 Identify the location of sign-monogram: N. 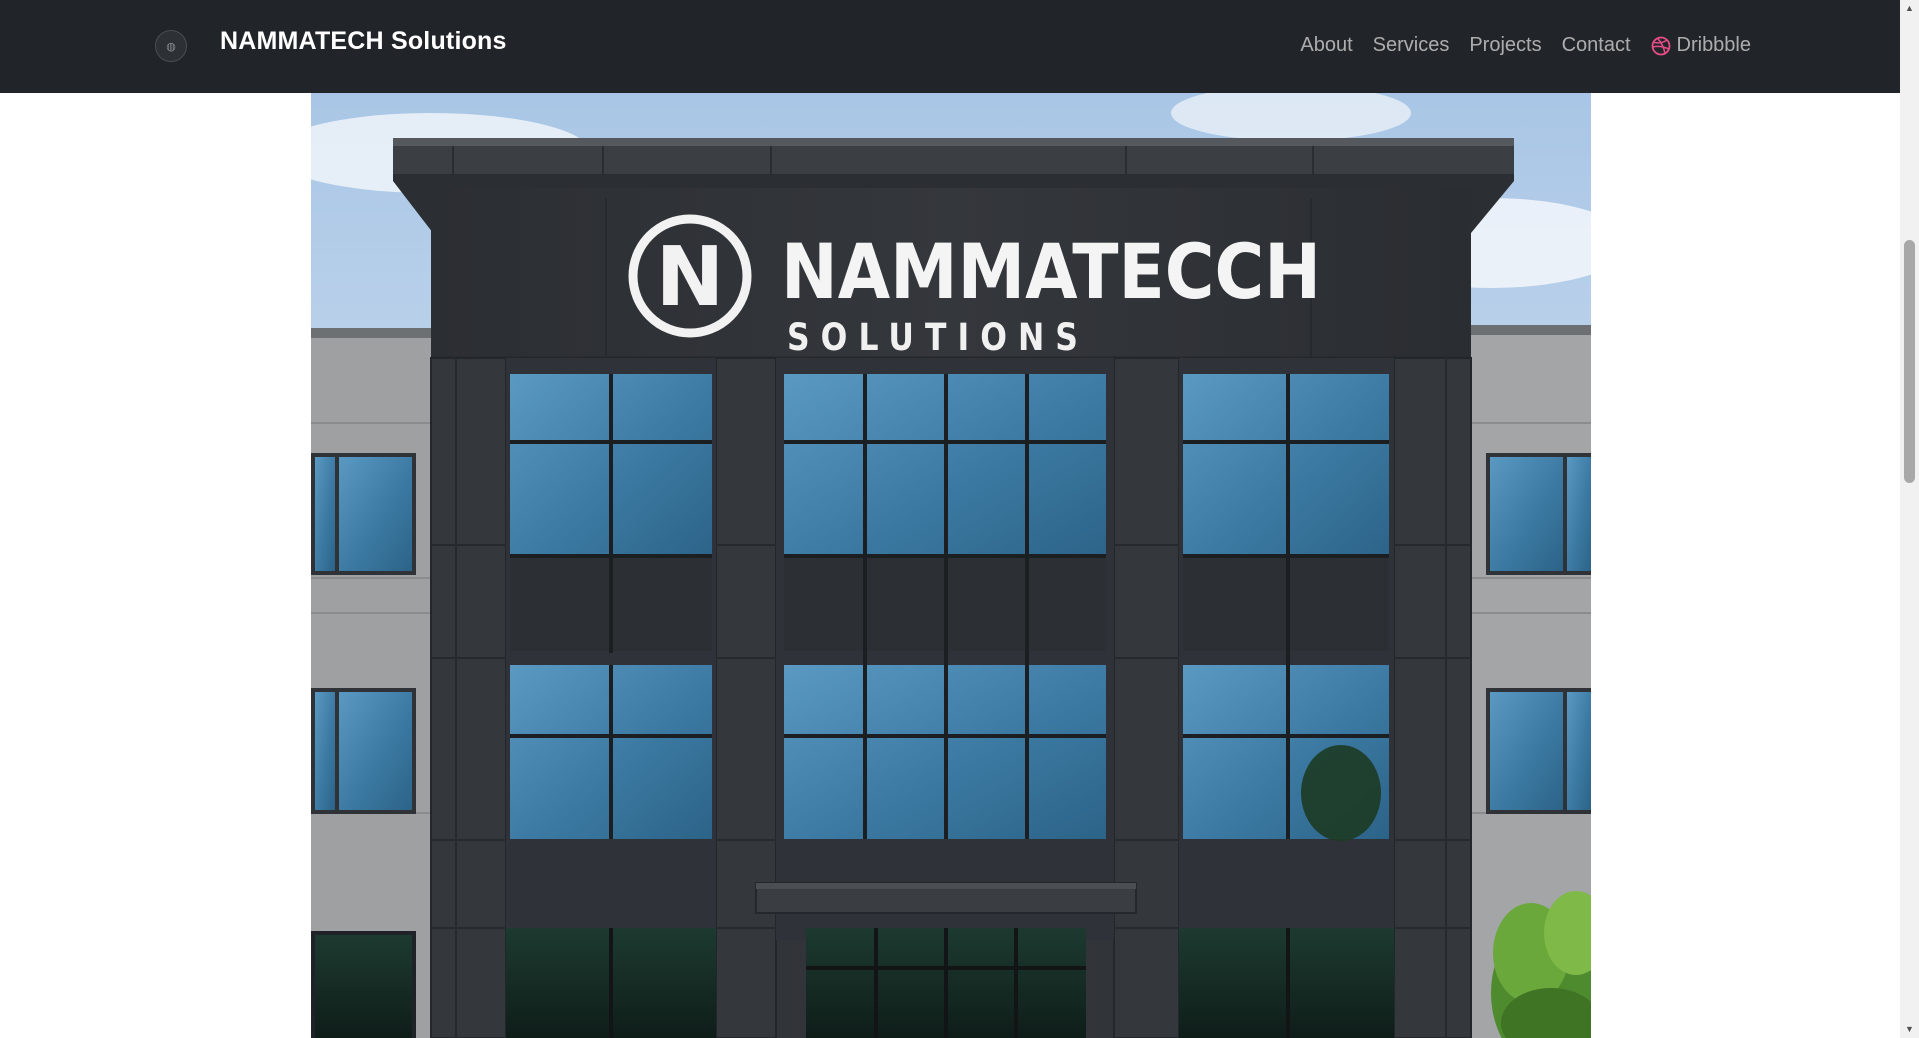
(690, 277).